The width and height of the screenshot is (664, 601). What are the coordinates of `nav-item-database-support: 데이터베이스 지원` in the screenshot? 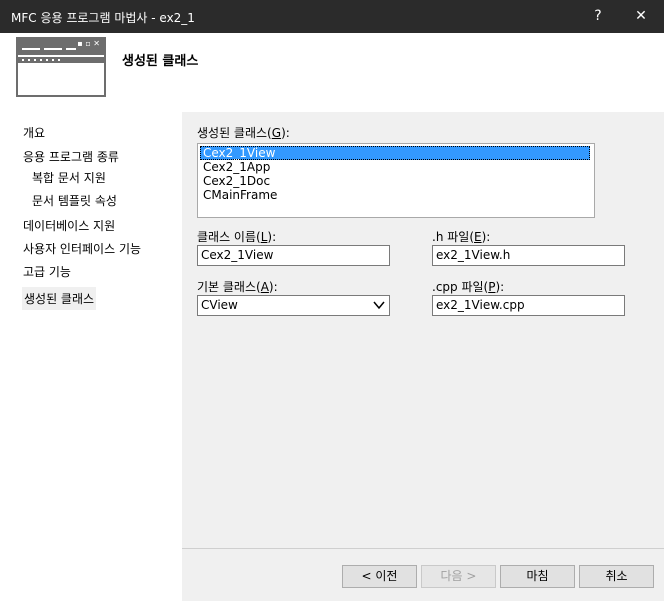 It's located at (69, 225).